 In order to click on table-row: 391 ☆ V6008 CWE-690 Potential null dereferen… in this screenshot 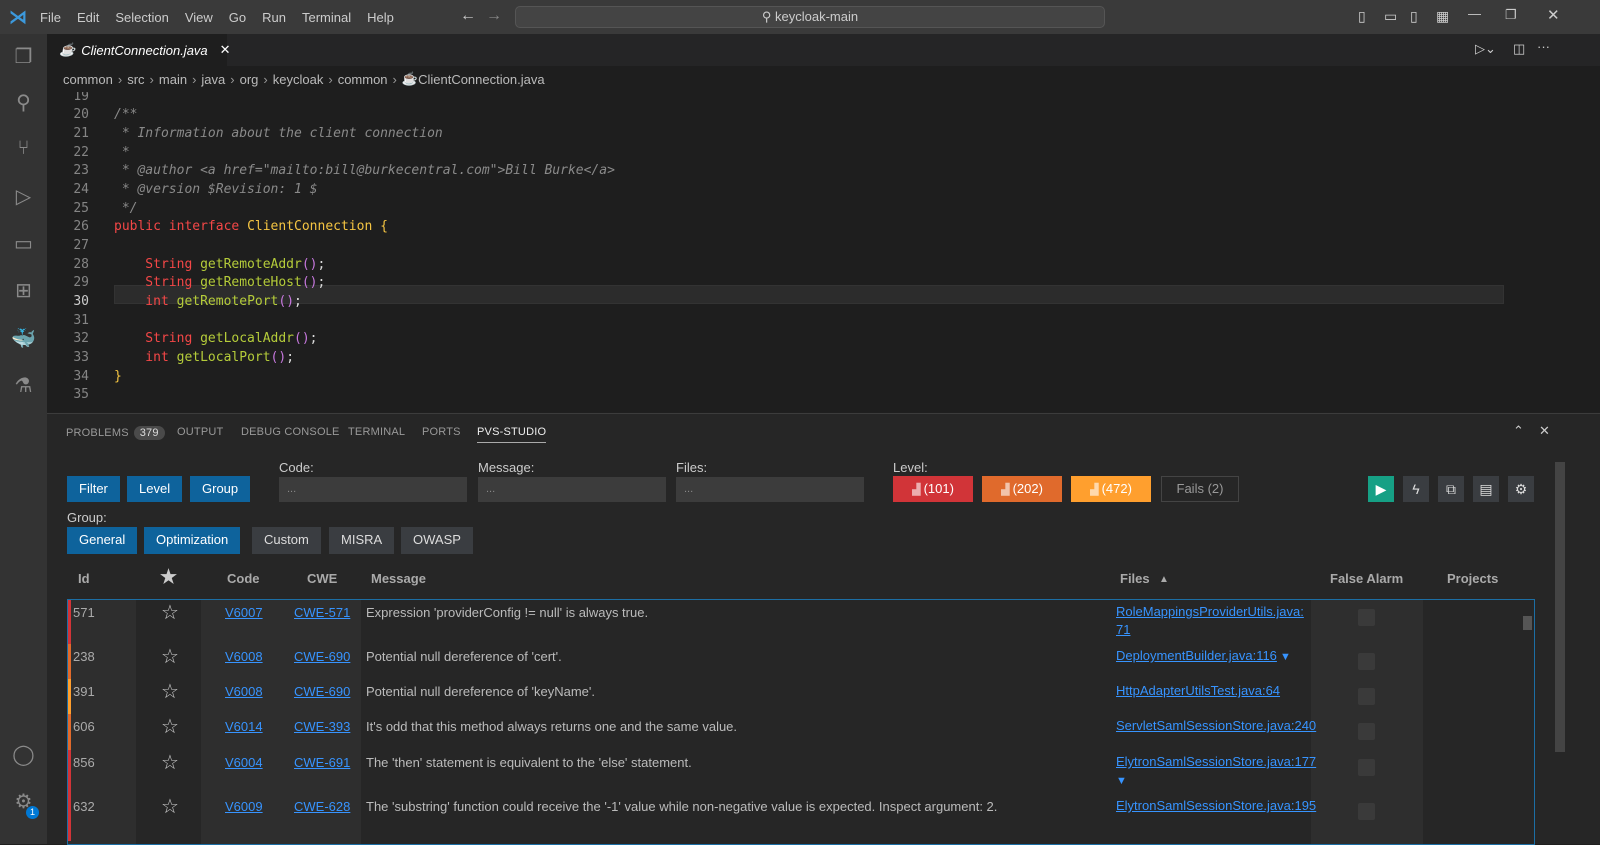, I will do `click(793, 699)`.